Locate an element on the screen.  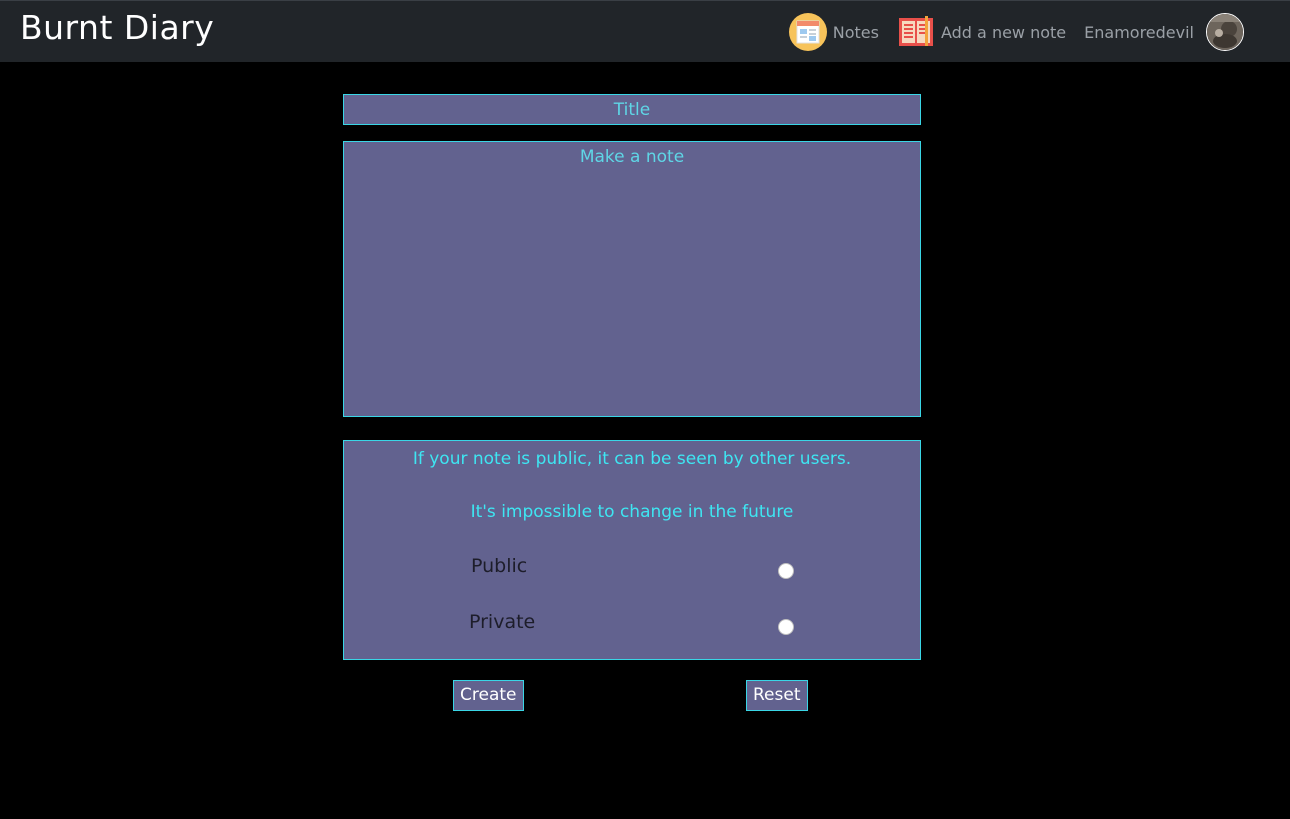
brand-title: Burnt Diary is located at coordinates (117, 28).